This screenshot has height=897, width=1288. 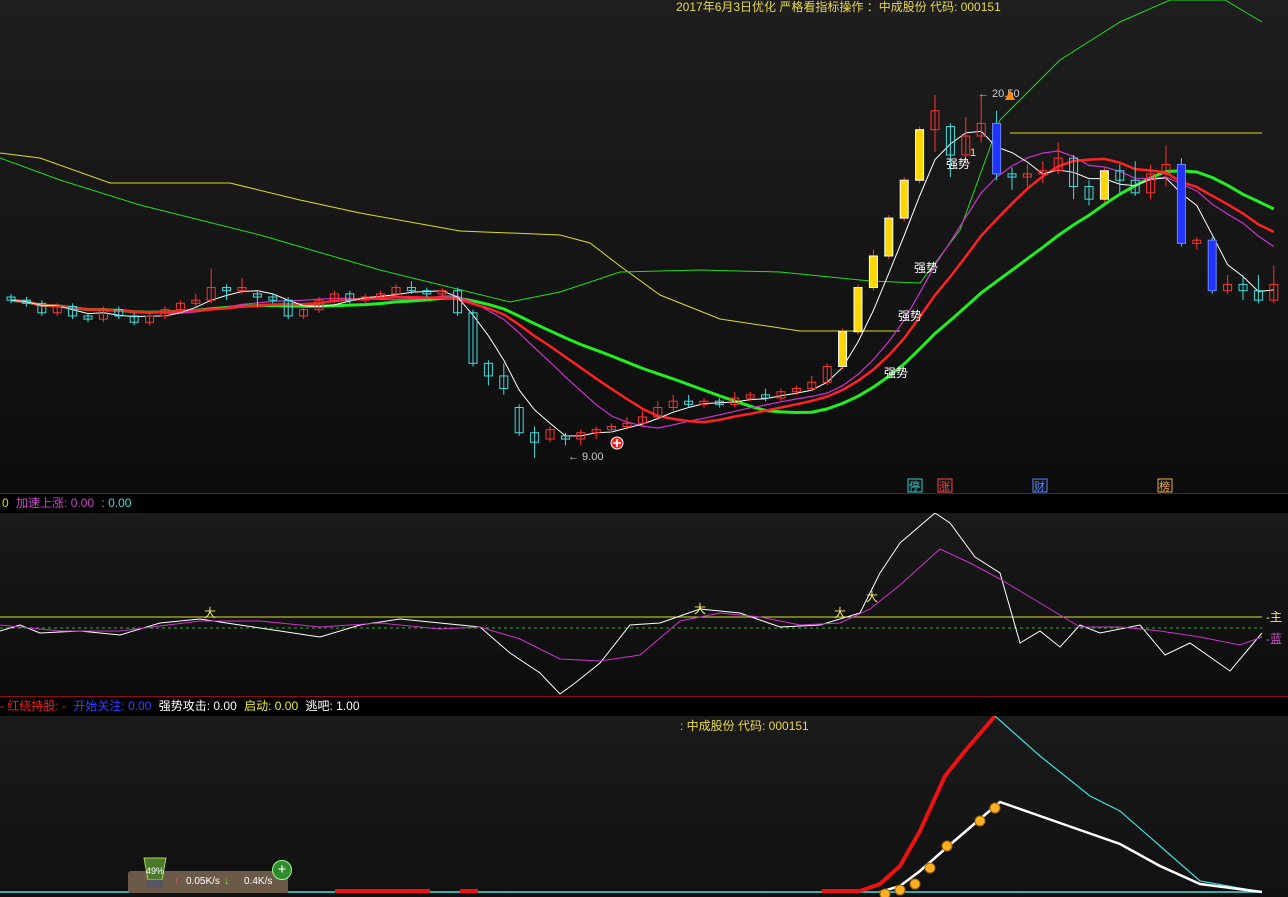 I want to click on status-watch: 开始关注: 0.00, so click(x=112, y=706).